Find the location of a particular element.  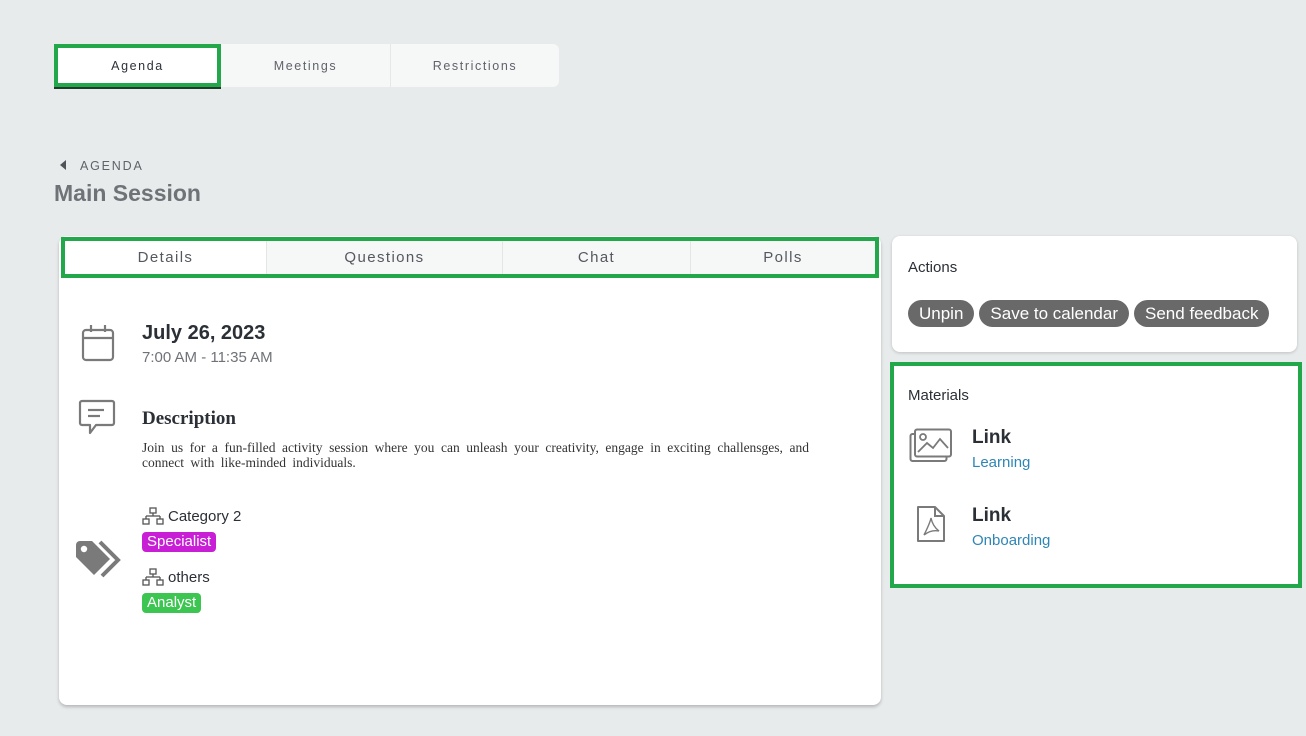

comment-icon is located at coordinates (97, 417).